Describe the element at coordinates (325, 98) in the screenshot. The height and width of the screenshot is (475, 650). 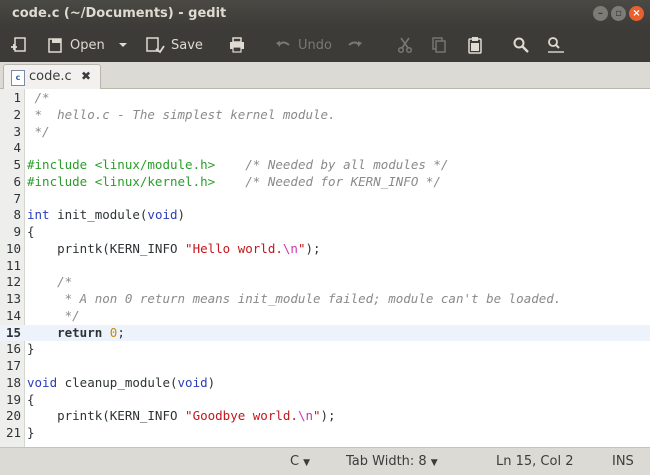
I see `code-line: 1 /*` at that location.